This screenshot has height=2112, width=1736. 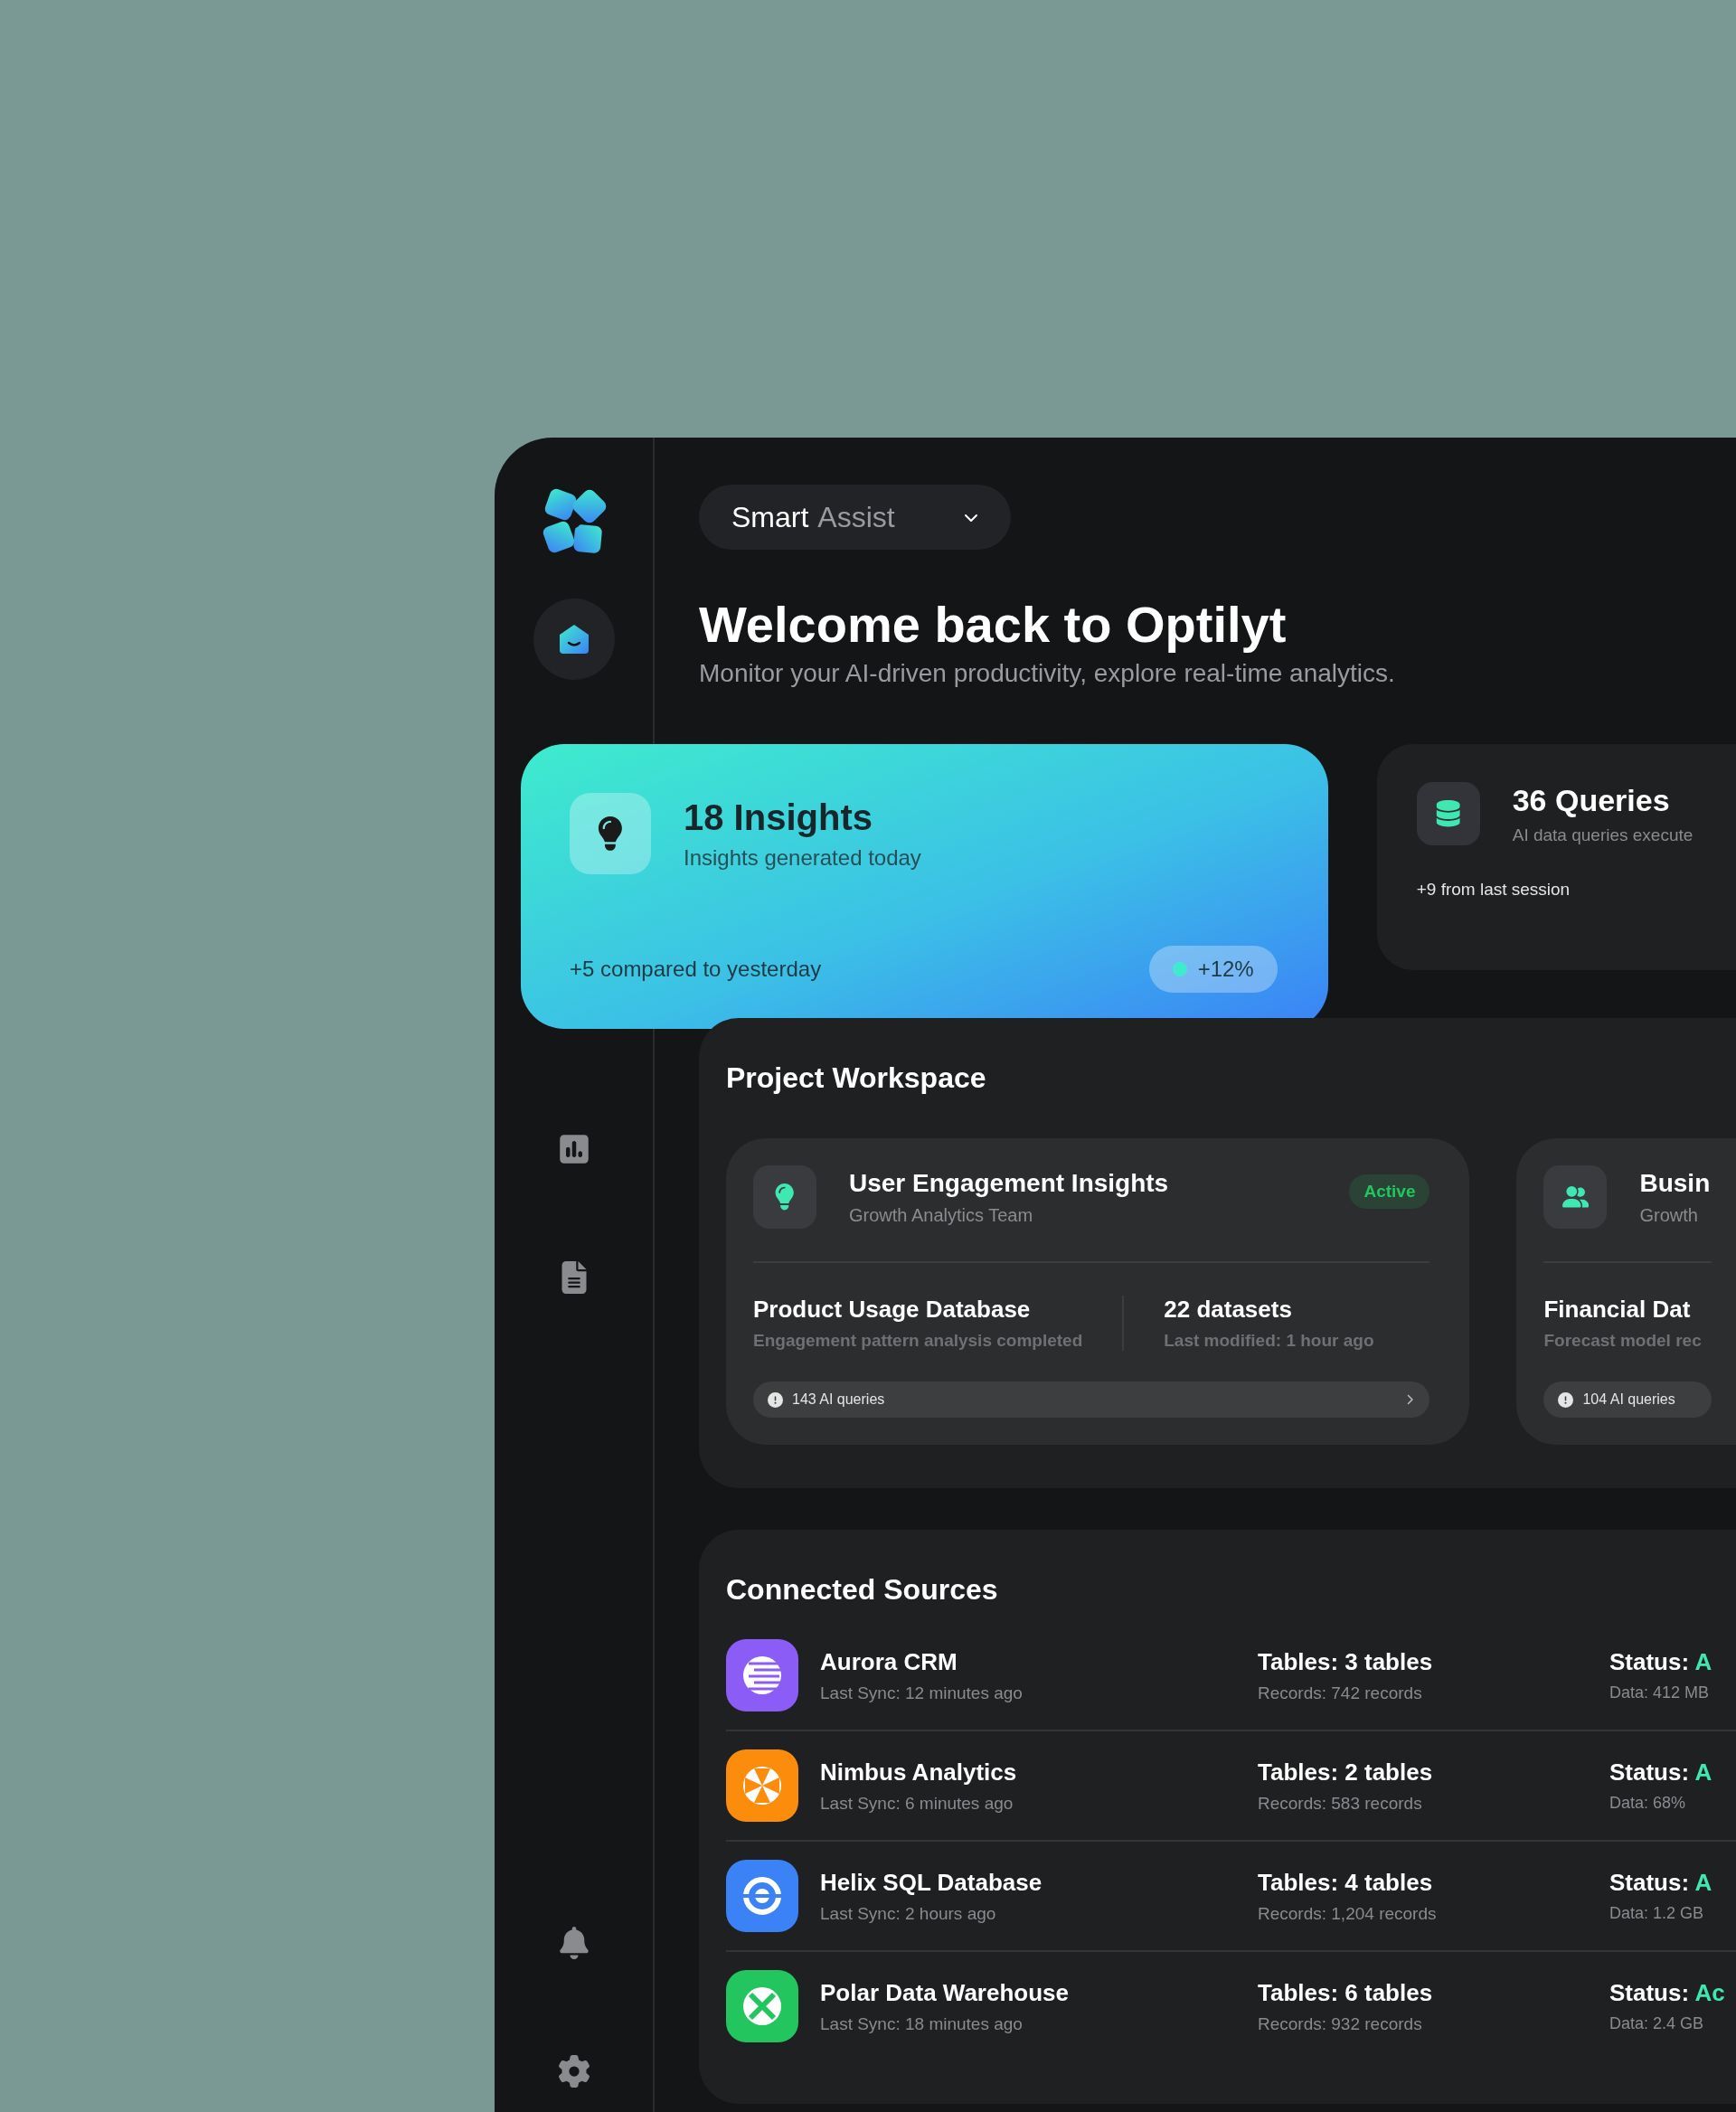 What do you see at coordinates (889, 1661) in the screenshot?
I see `source-name: Aurora CRM` at bounding box center [889, 1661].